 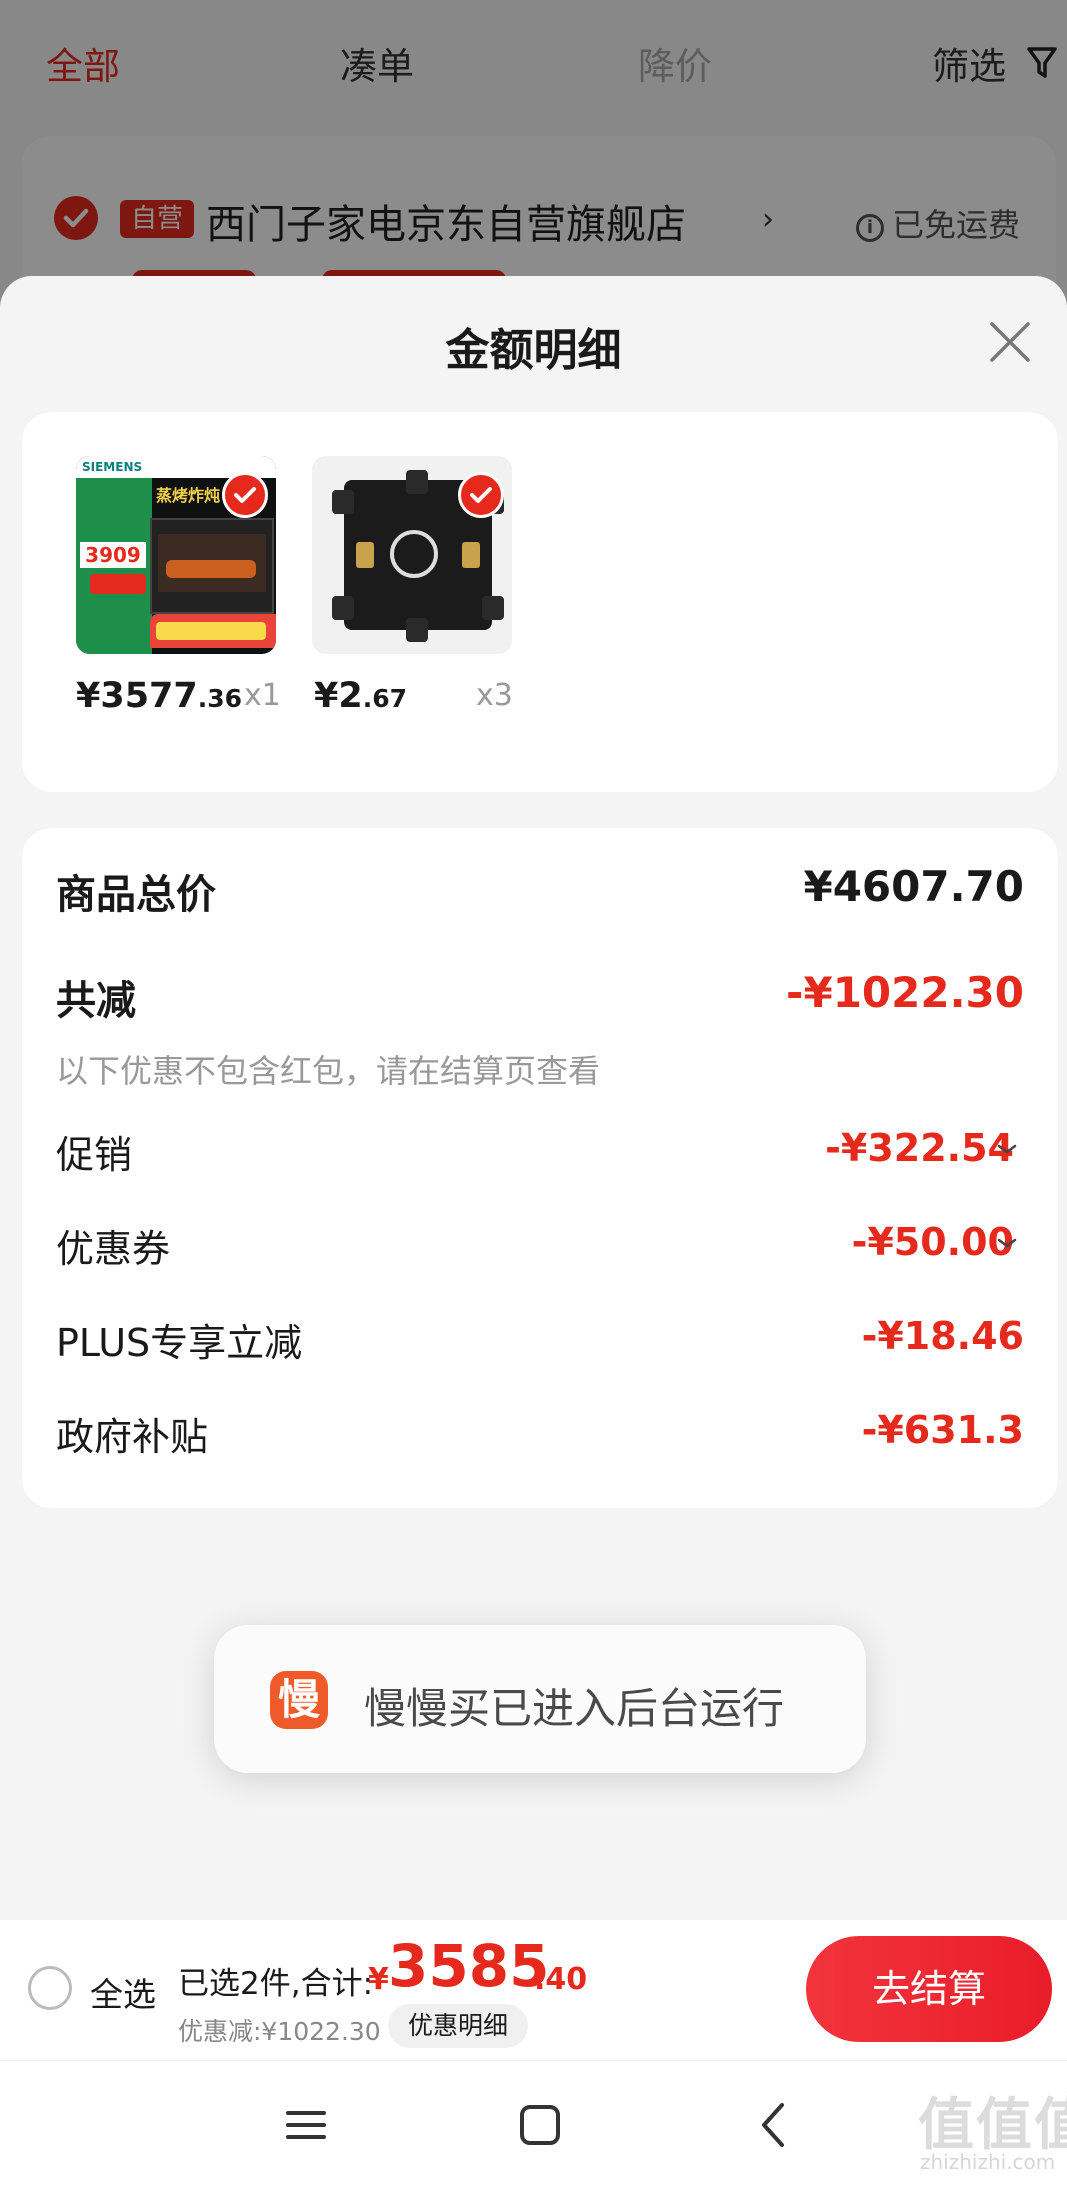 What do you see at coordinates (96, 1001) in the screenshot?
I see `reduction-label: 共减` at bounding box center [96, 1001].